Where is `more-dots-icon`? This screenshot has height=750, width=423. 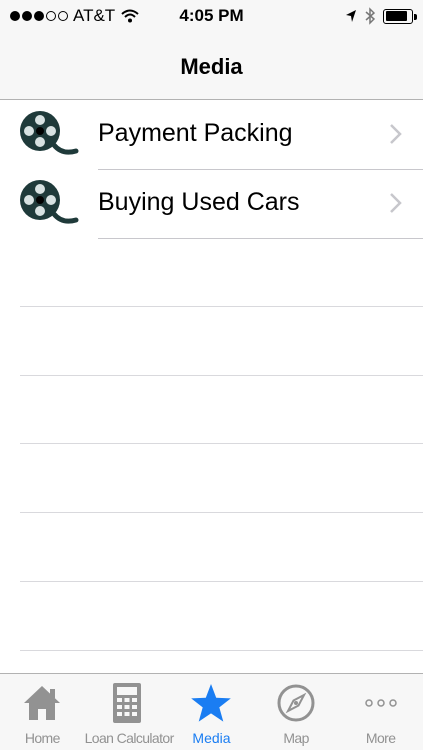 more-dots-icon is located at coordinates (380, 703).